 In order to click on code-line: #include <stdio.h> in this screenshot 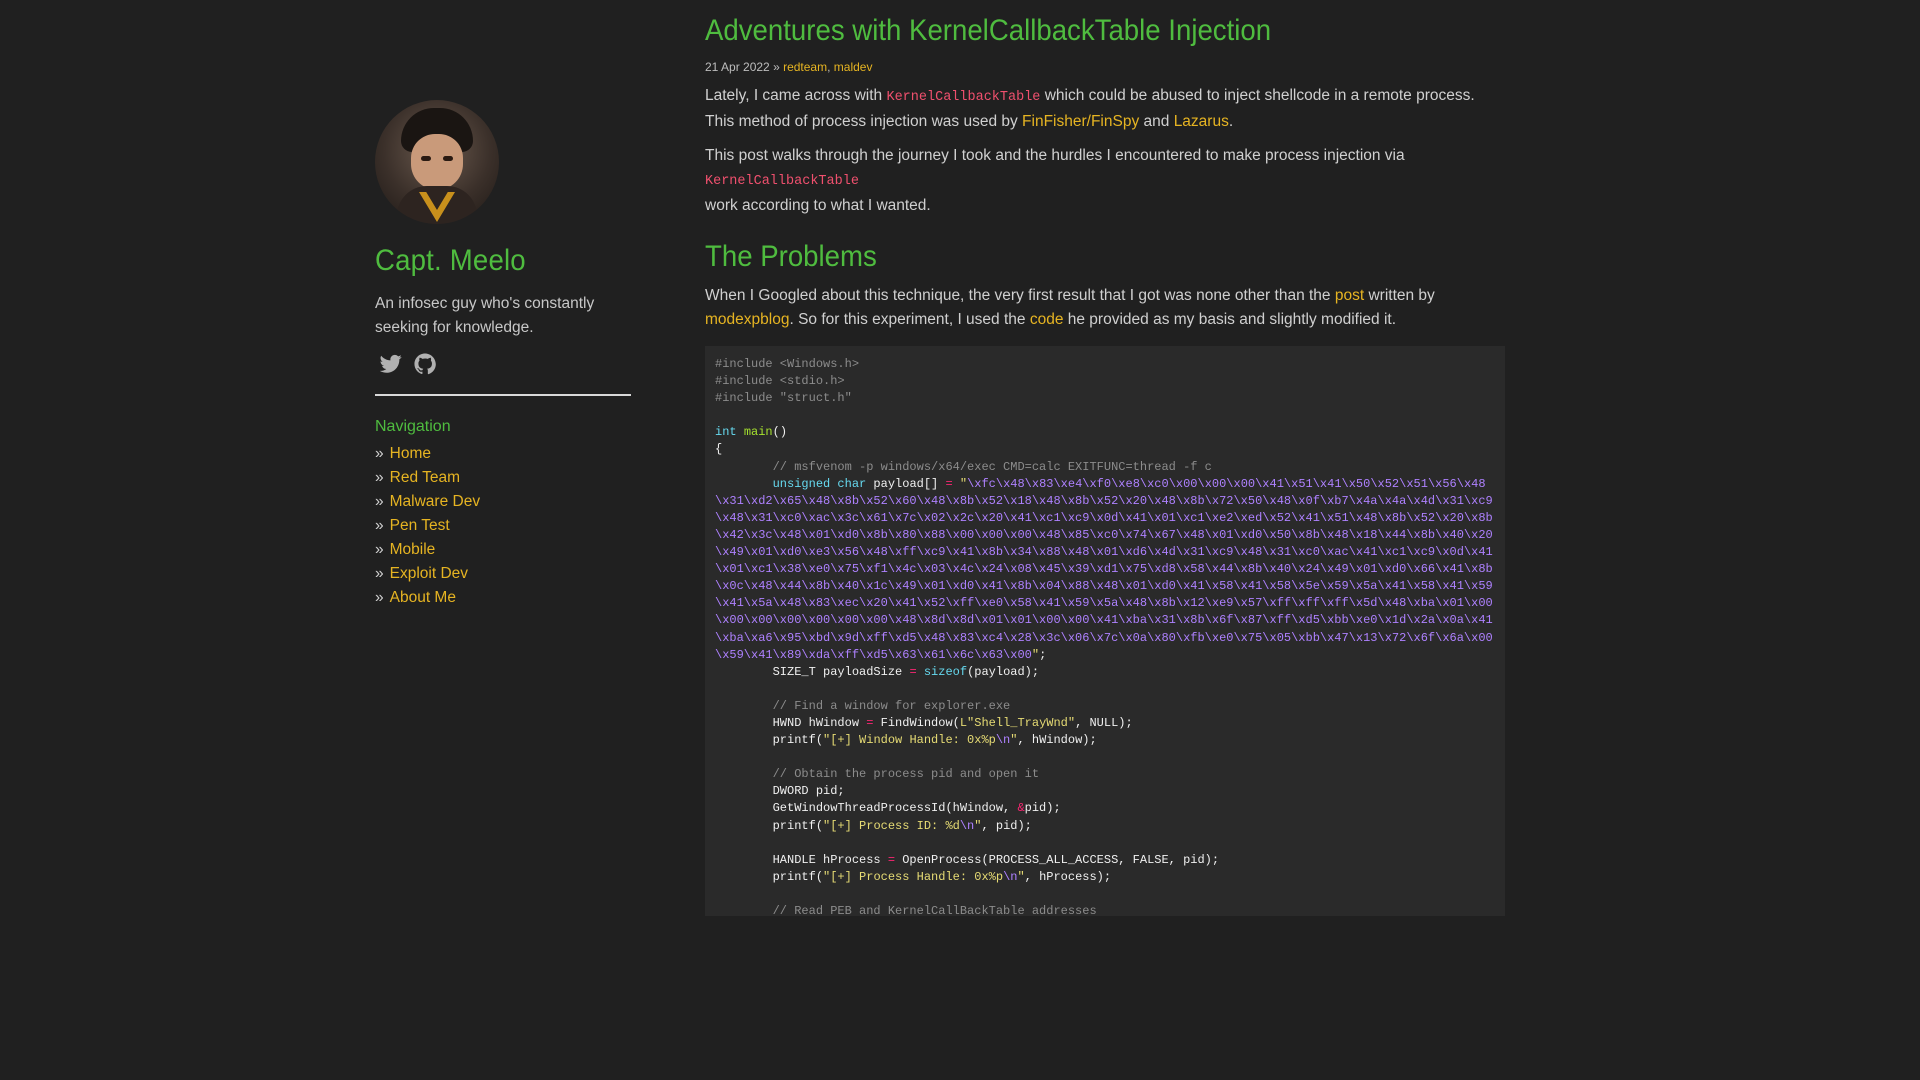, I will do `click(1105, 381)`.